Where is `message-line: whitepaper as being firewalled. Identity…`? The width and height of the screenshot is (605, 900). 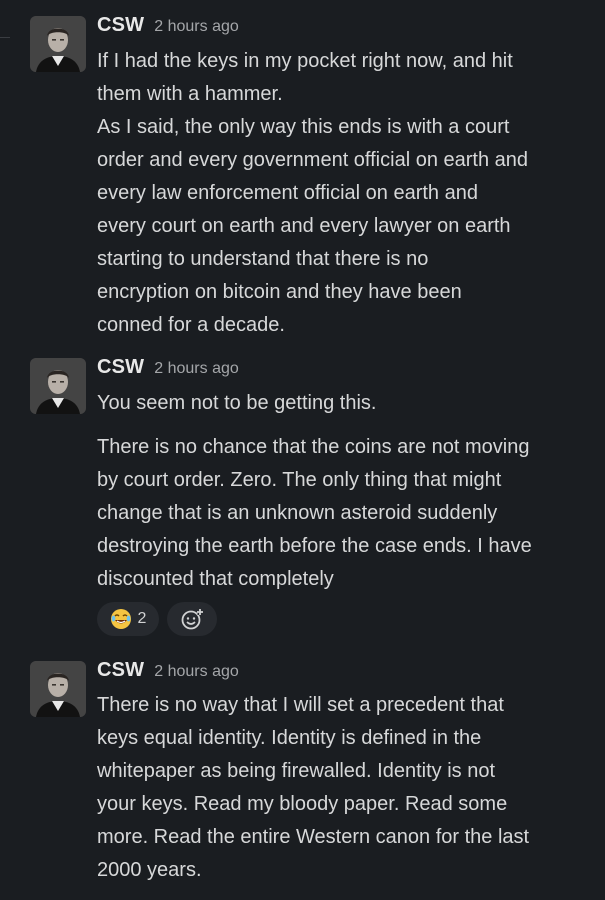
message-line: whitepaper as being firewalled. Identity… is located at coordinates (296, 771).